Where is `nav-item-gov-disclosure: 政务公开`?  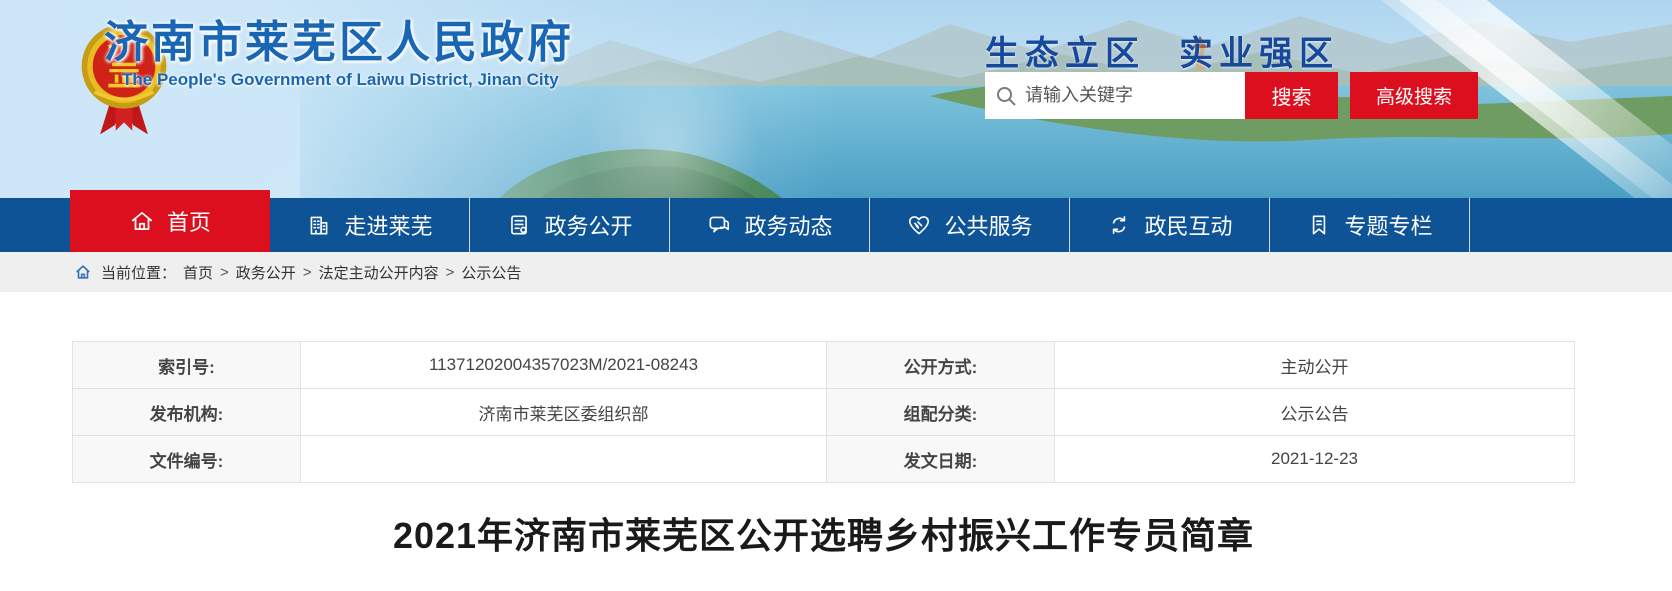 nav-item-gov-disclosure: 政务公开 is located at coordinates (570, 225).